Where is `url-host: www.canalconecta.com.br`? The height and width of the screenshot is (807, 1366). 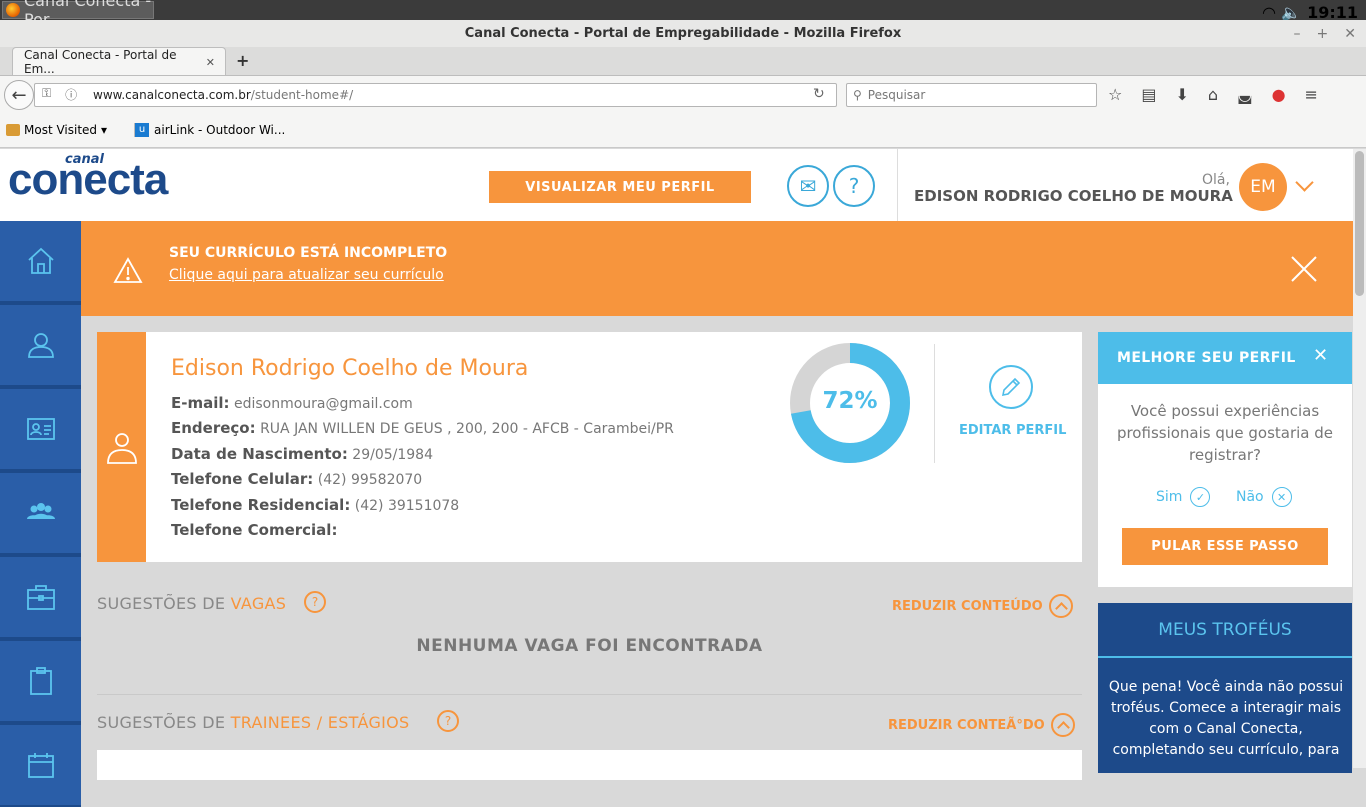
url-host: www.canalconecta.com.br is located at coordinates (172, 95).